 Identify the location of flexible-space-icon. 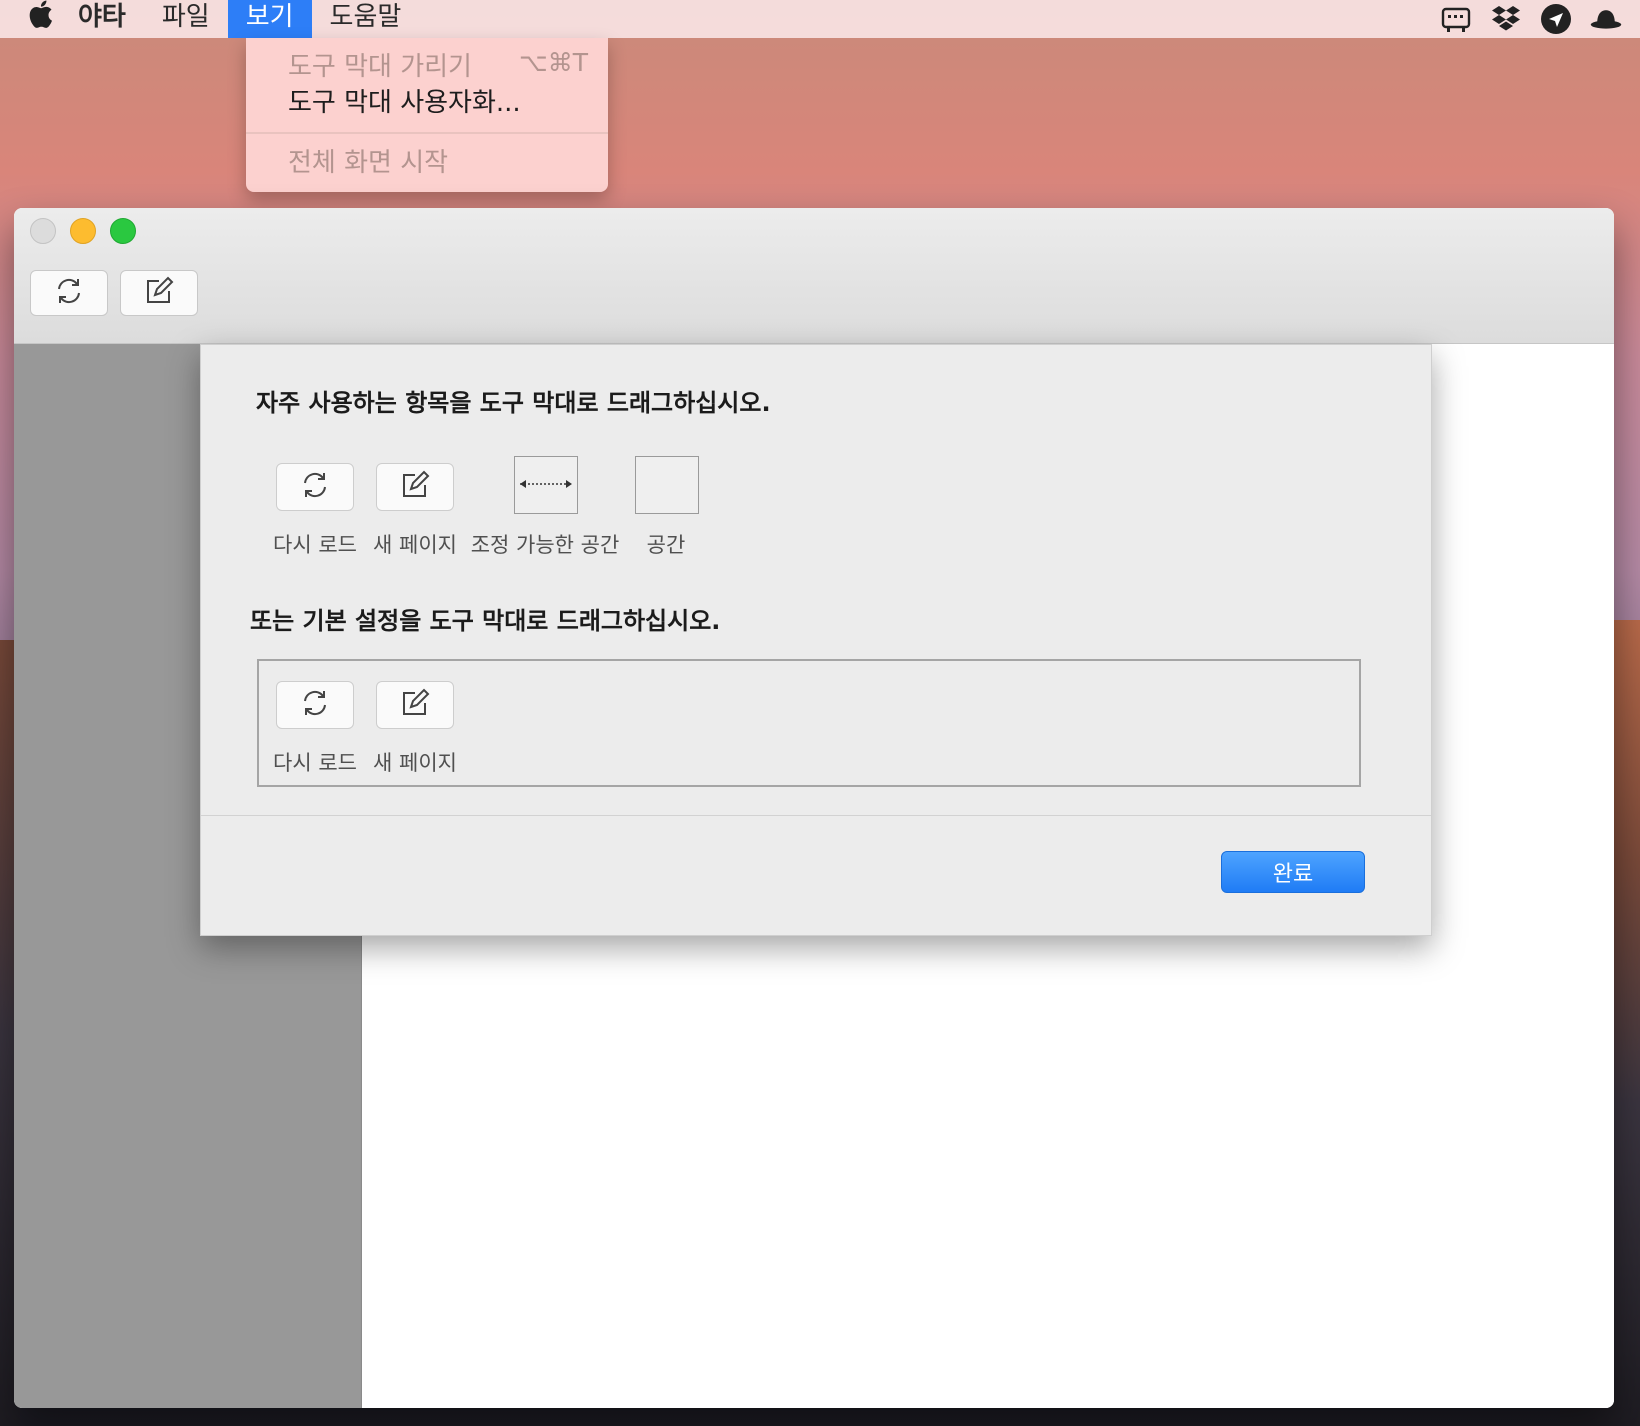
(546, 485).